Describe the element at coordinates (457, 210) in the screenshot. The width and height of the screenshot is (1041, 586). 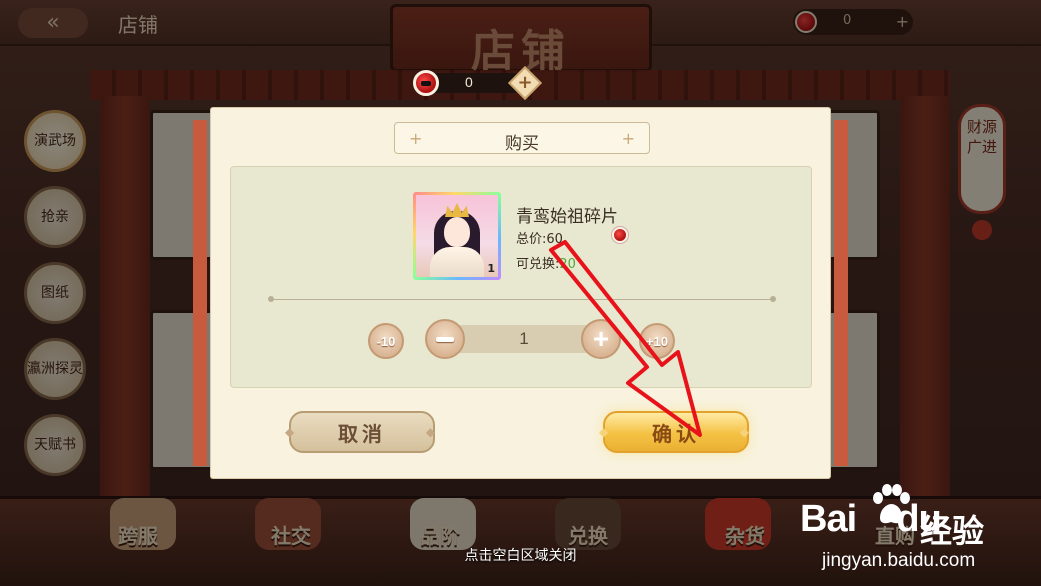
I see `portrait-crown` at that location.